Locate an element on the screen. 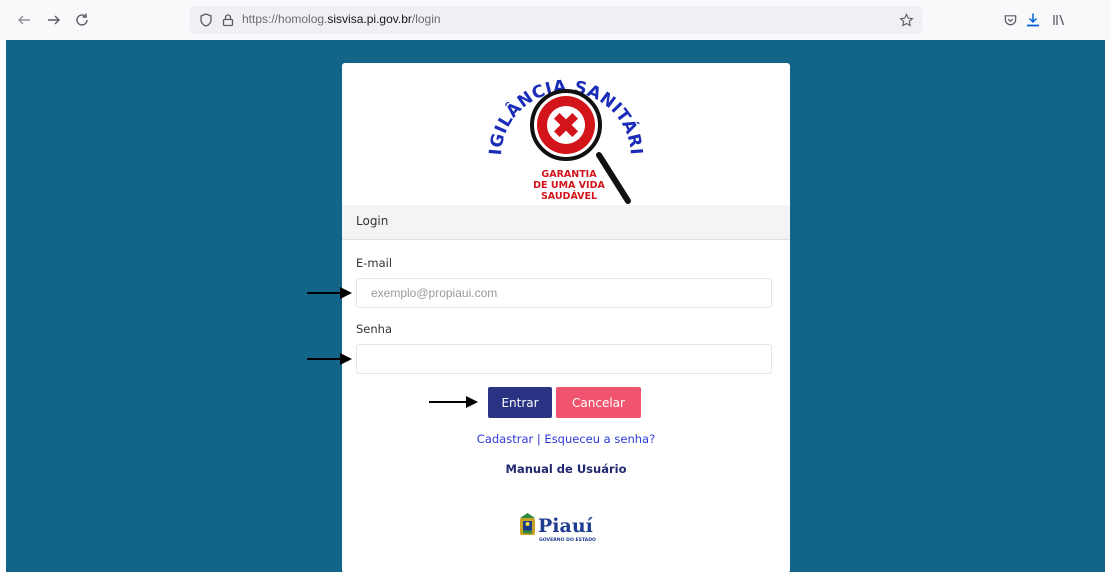 The image size is (1111, 573). library-icon is located at coordinates (1059, 20).